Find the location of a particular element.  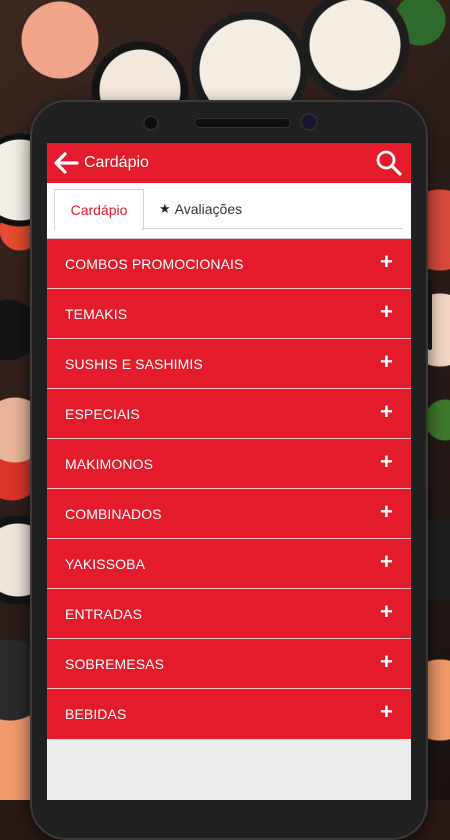

tab-label: Cardápio is located at coordinates (99, 210).